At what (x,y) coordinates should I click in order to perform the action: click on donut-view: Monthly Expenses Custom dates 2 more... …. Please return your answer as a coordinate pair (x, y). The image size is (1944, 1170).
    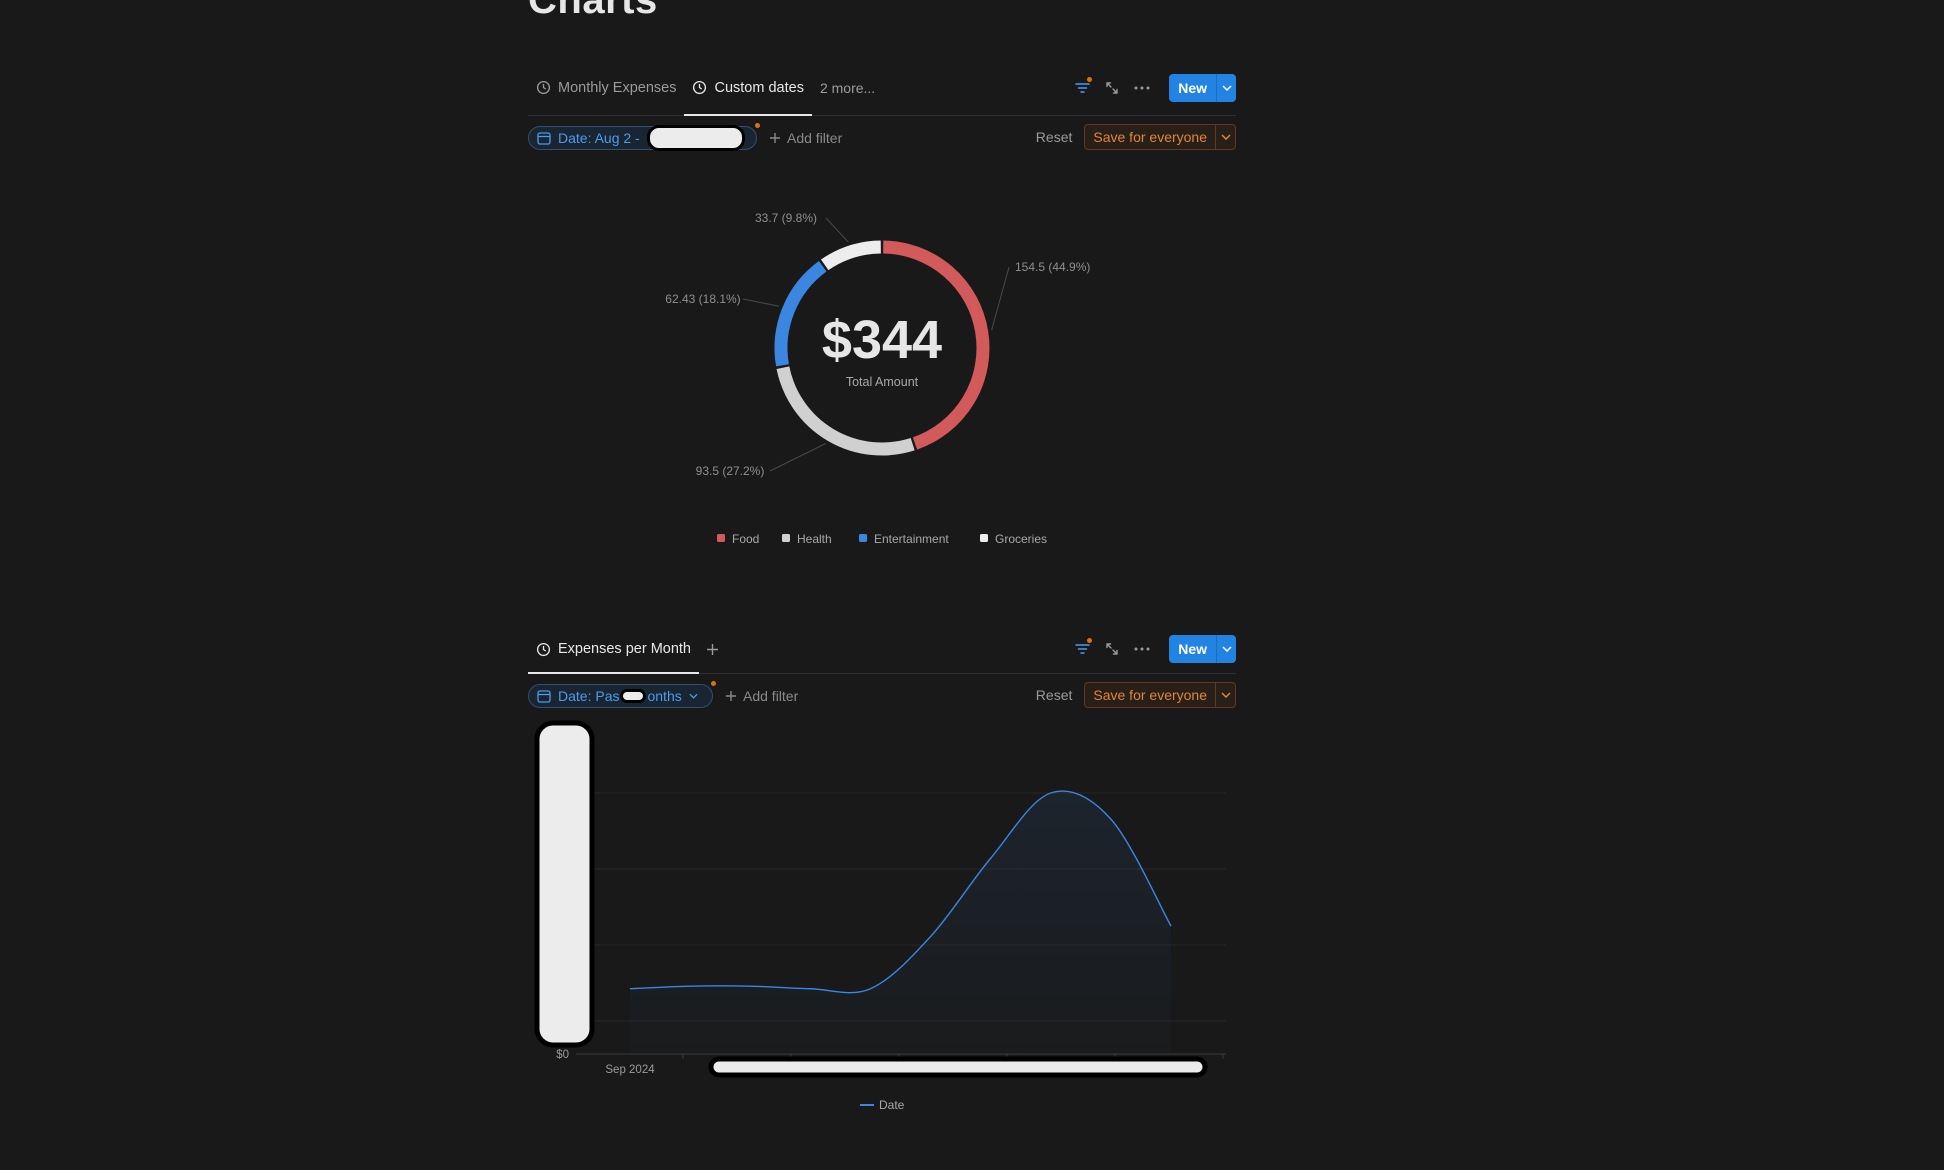
    Looking at the image, I should click on (882, 110).